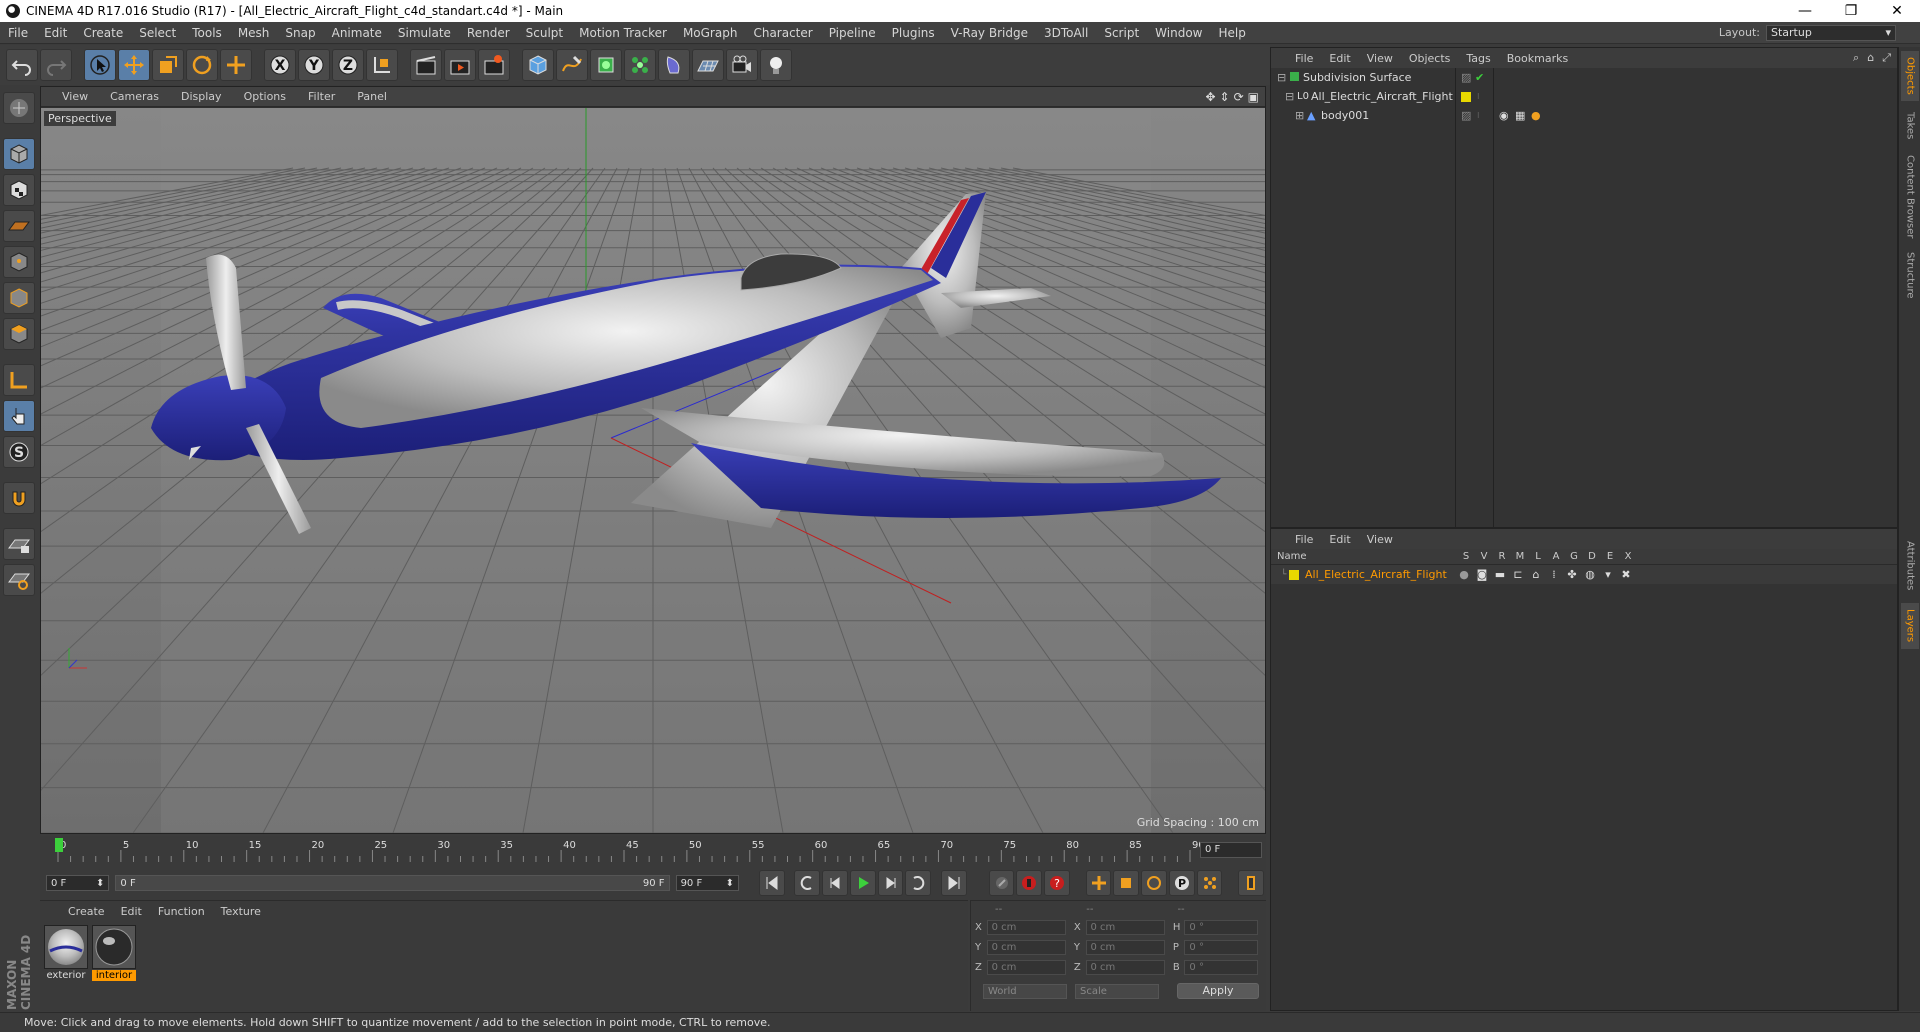 Image resolution: width=1920 pixels, height=1032 pixels. Describe the element at coordinates (59, 845) in the screenshot. I see `playhead` at that location.